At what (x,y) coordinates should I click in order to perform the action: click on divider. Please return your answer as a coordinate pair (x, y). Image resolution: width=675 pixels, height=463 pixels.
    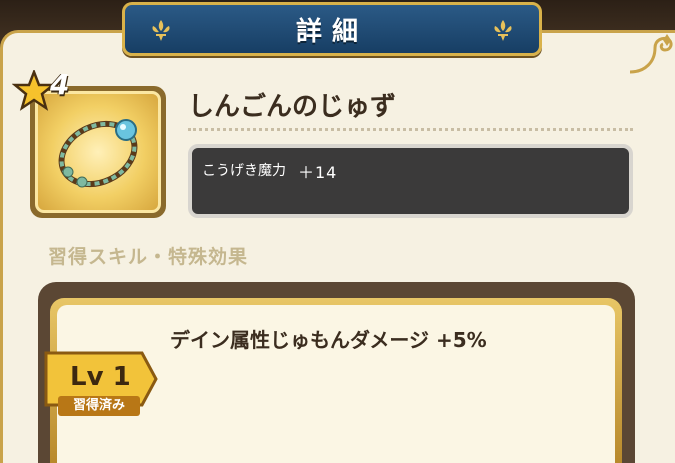
    Looking at the image, I should click on (410, 129).